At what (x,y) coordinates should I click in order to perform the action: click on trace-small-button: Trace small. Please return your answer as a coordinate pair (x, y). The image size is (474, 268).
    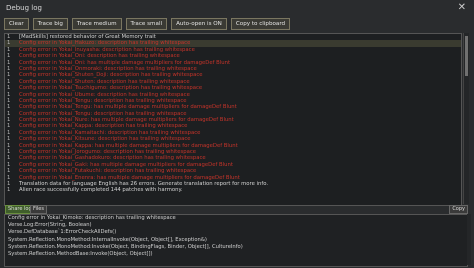
    Looking at the image, I should click on (146, 24).